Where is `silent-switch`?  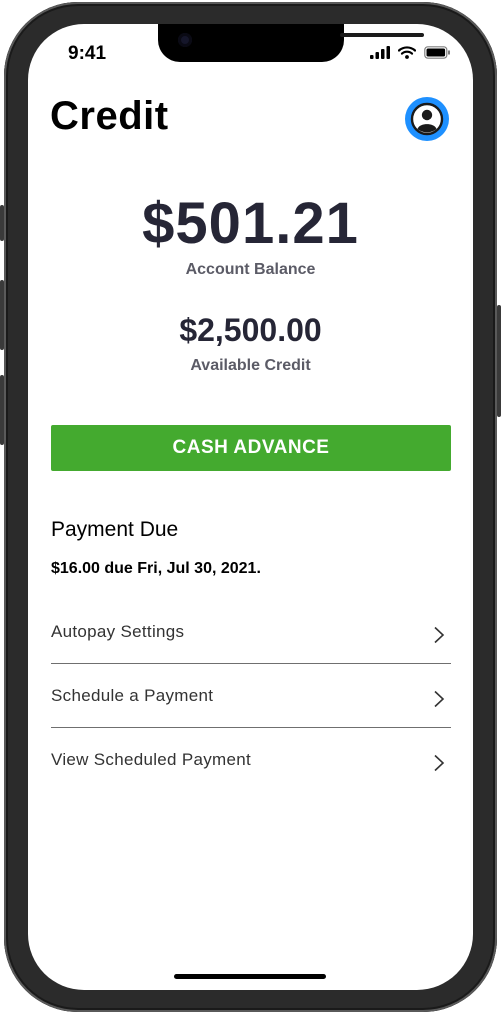 silent-switch is located at coordinates (2, 223).